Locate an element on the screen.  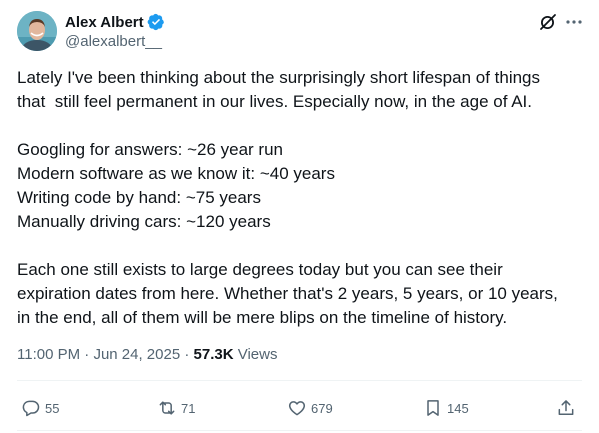
verified-badge-icon is located at coordinates (156, 22).